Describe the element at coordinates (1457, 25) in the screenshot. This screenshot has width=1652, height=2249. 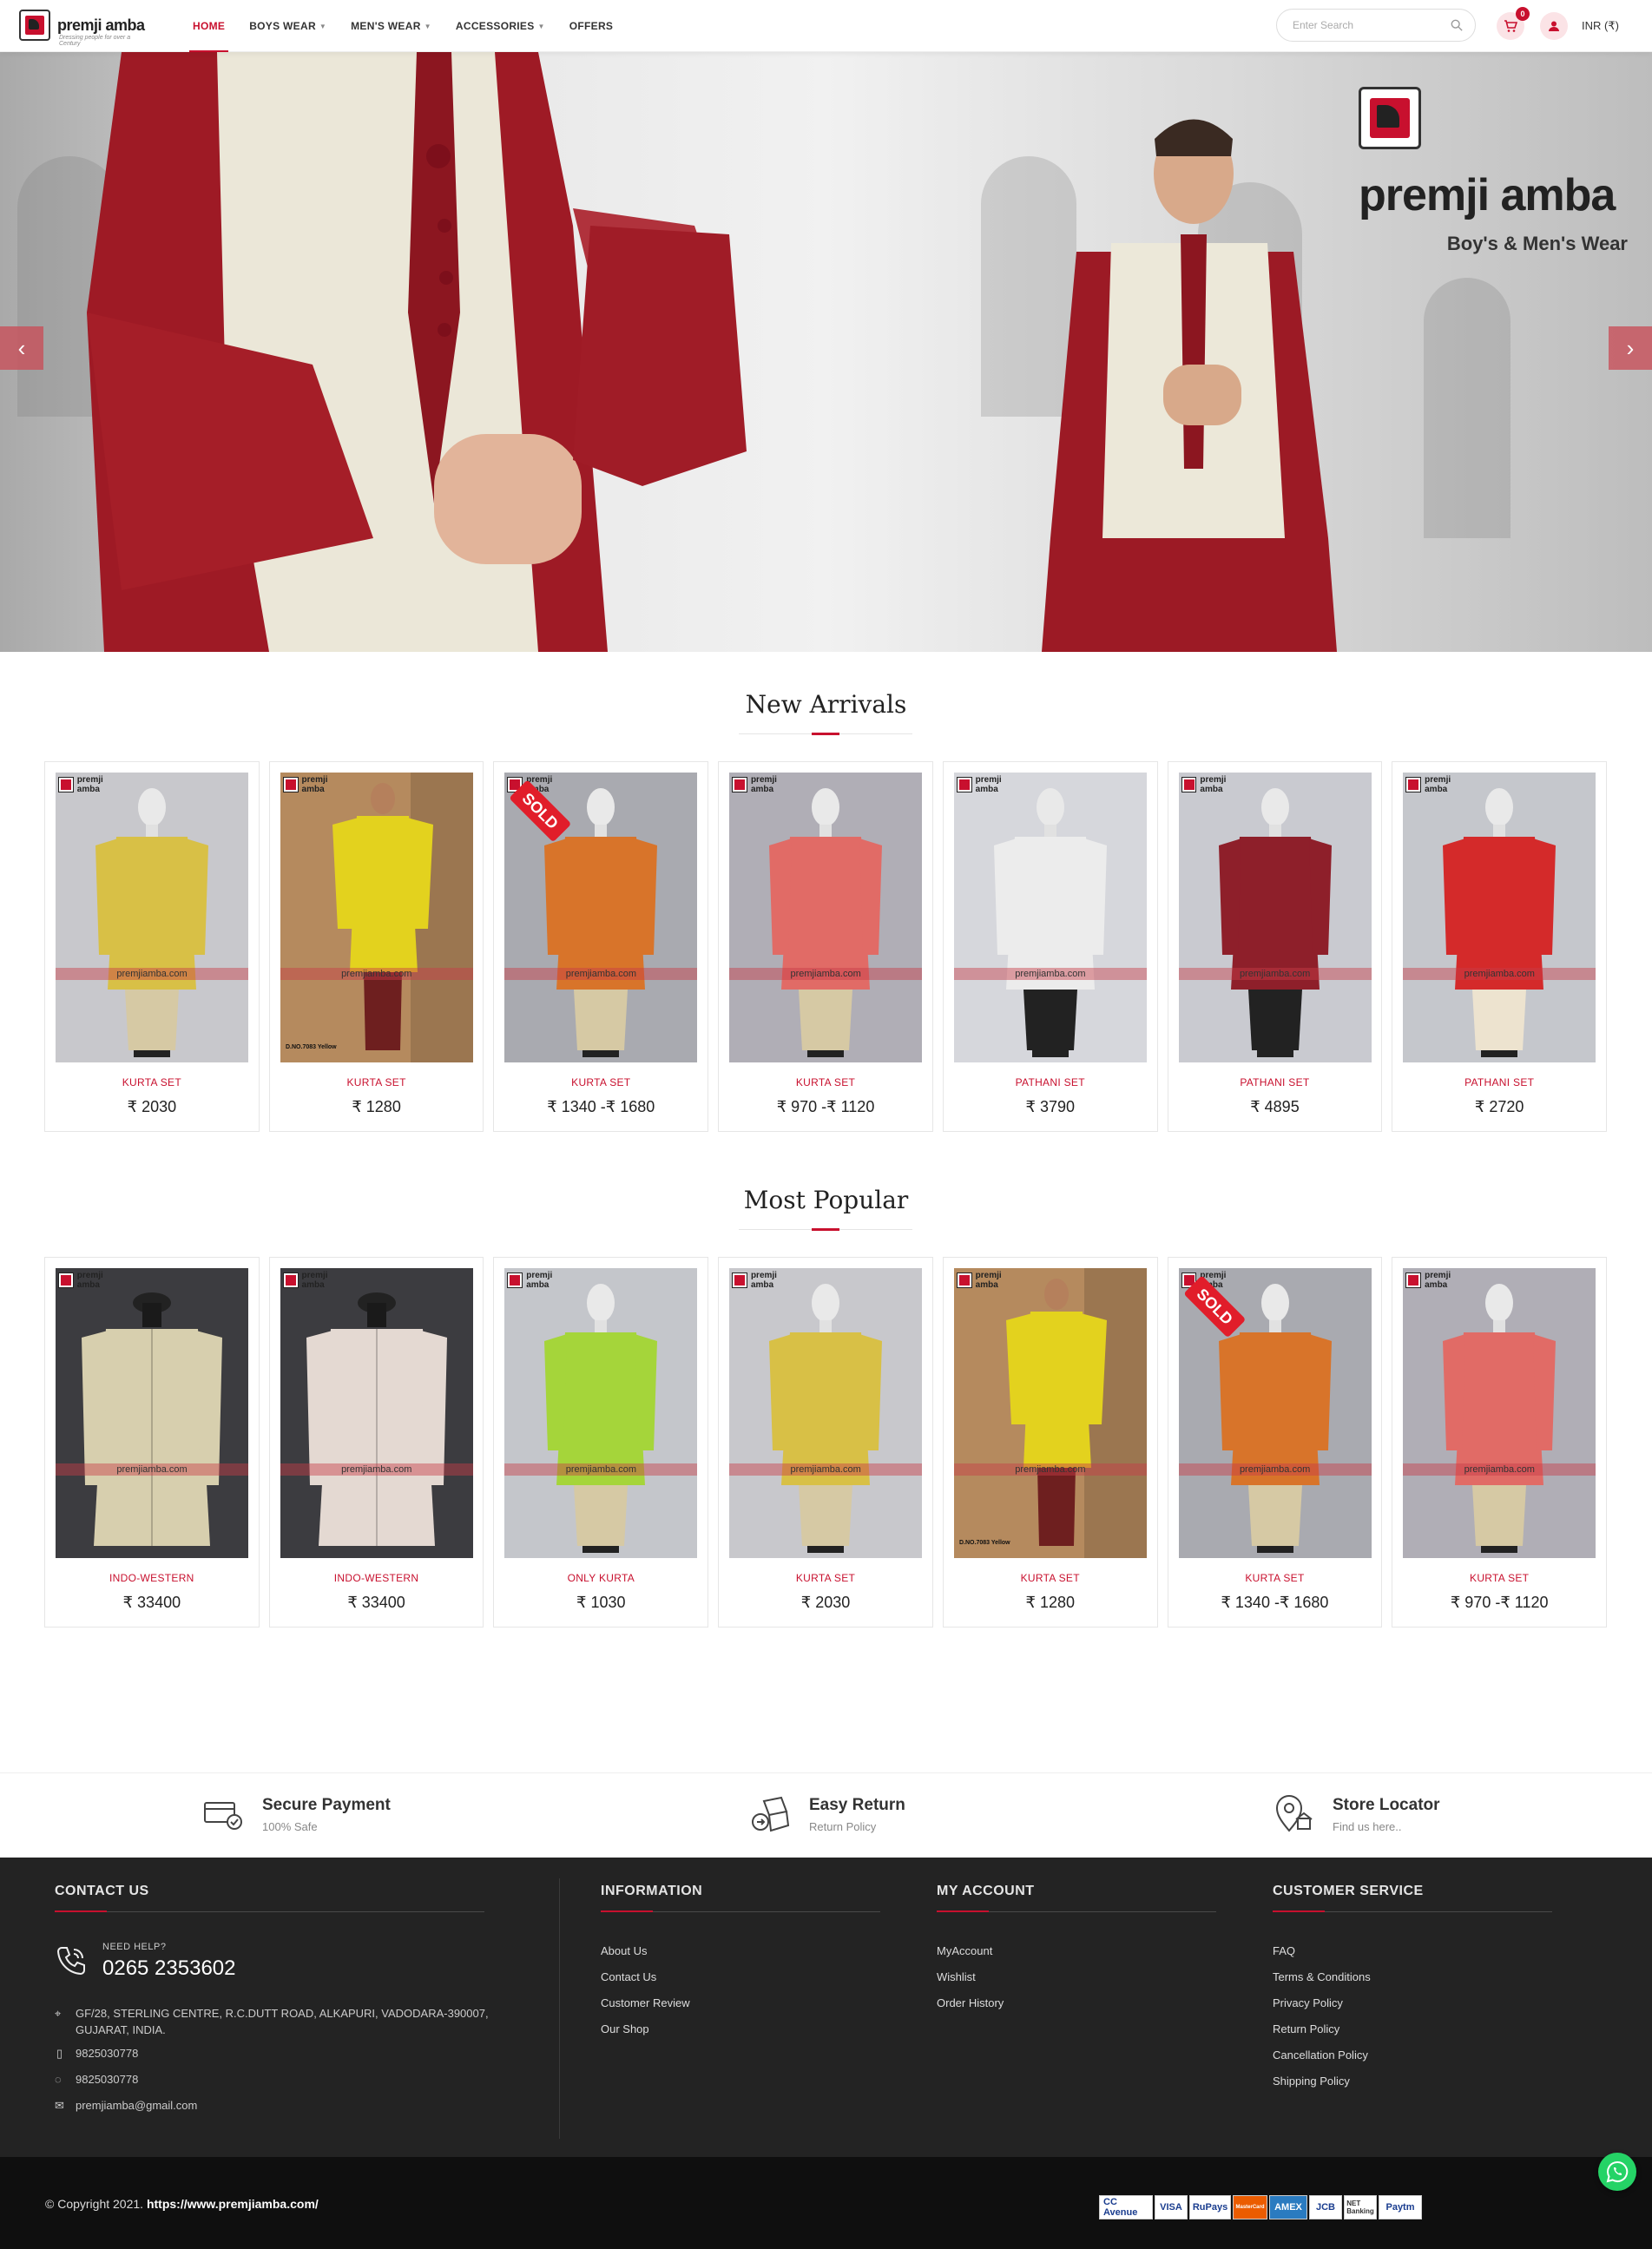
I see `search-icon` at that location.